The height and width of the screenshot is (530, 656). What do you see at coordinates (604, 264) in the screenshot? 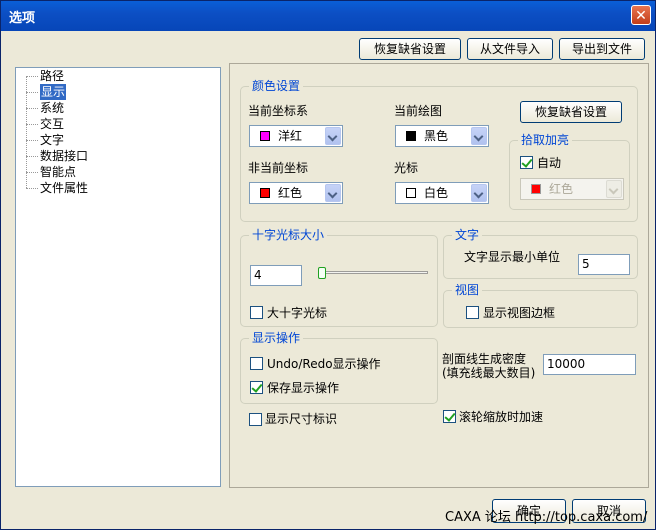
I see `text-min-unit-input: 5` at bounding box center [604, 264].